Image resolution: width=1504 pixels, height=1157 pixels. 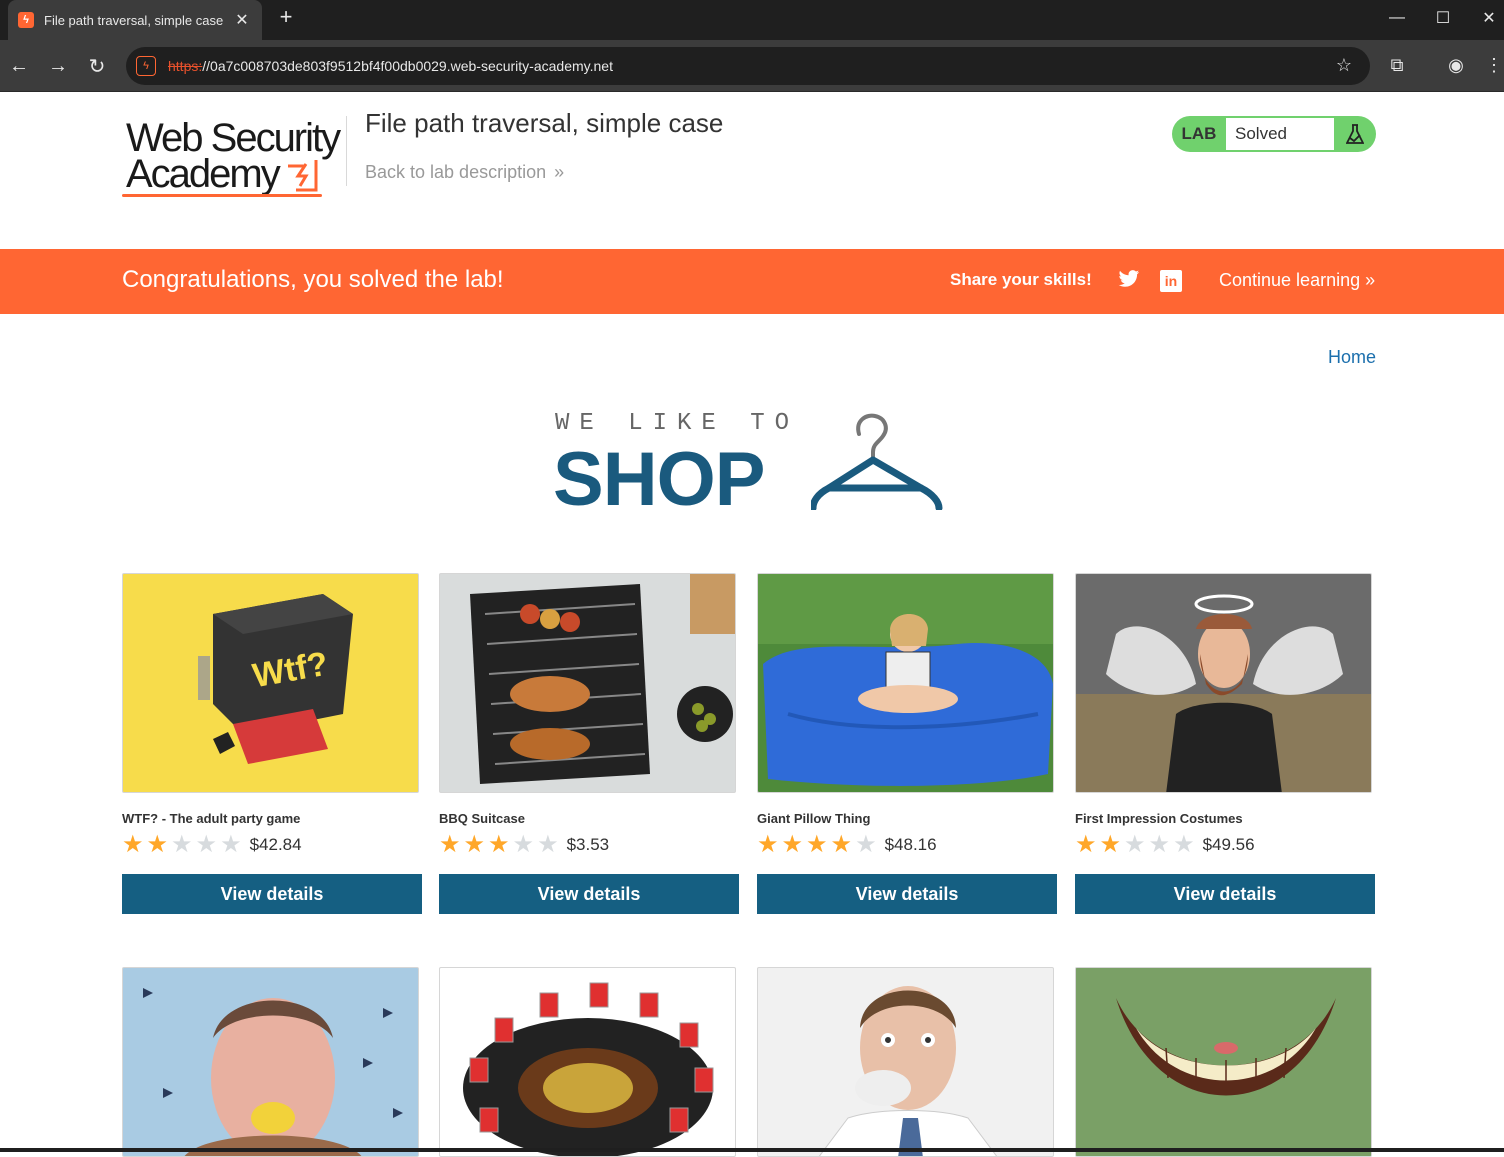 What do you see at coordinates (211, 818) in the screenshot?
I see `product-name: WTF? - The adult party game` at bounding box center [211, 818].